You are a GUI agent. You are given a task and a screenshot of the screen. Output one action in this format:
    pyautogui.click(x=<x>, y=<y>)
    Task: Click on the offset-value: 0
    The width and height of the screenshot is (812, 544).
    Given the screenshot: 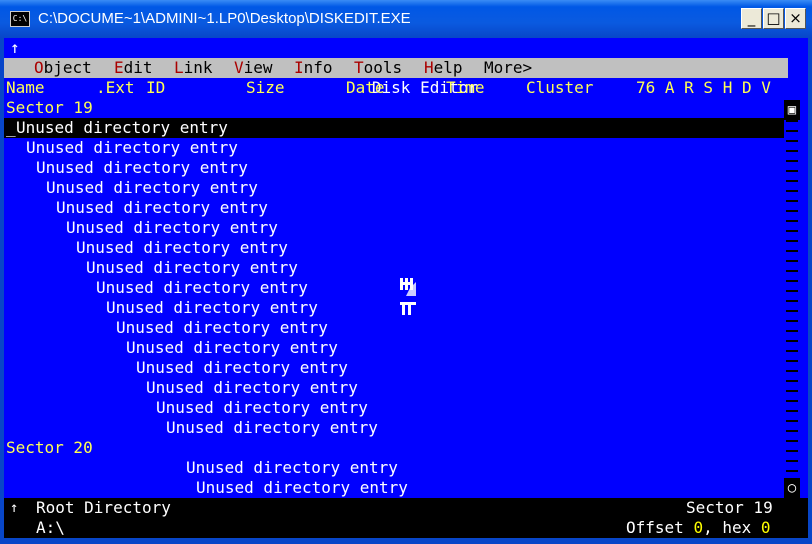 What is the action you would take?
    pyautogui.click(x=698, y=527)
    